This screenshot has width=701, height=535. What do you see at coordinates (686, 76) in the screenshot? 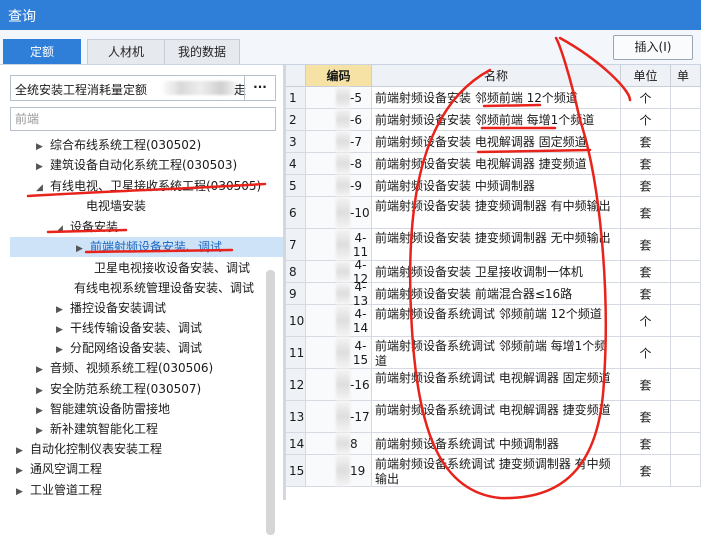
I see `grid-header-price: 单` at bounding box center [686, 76].